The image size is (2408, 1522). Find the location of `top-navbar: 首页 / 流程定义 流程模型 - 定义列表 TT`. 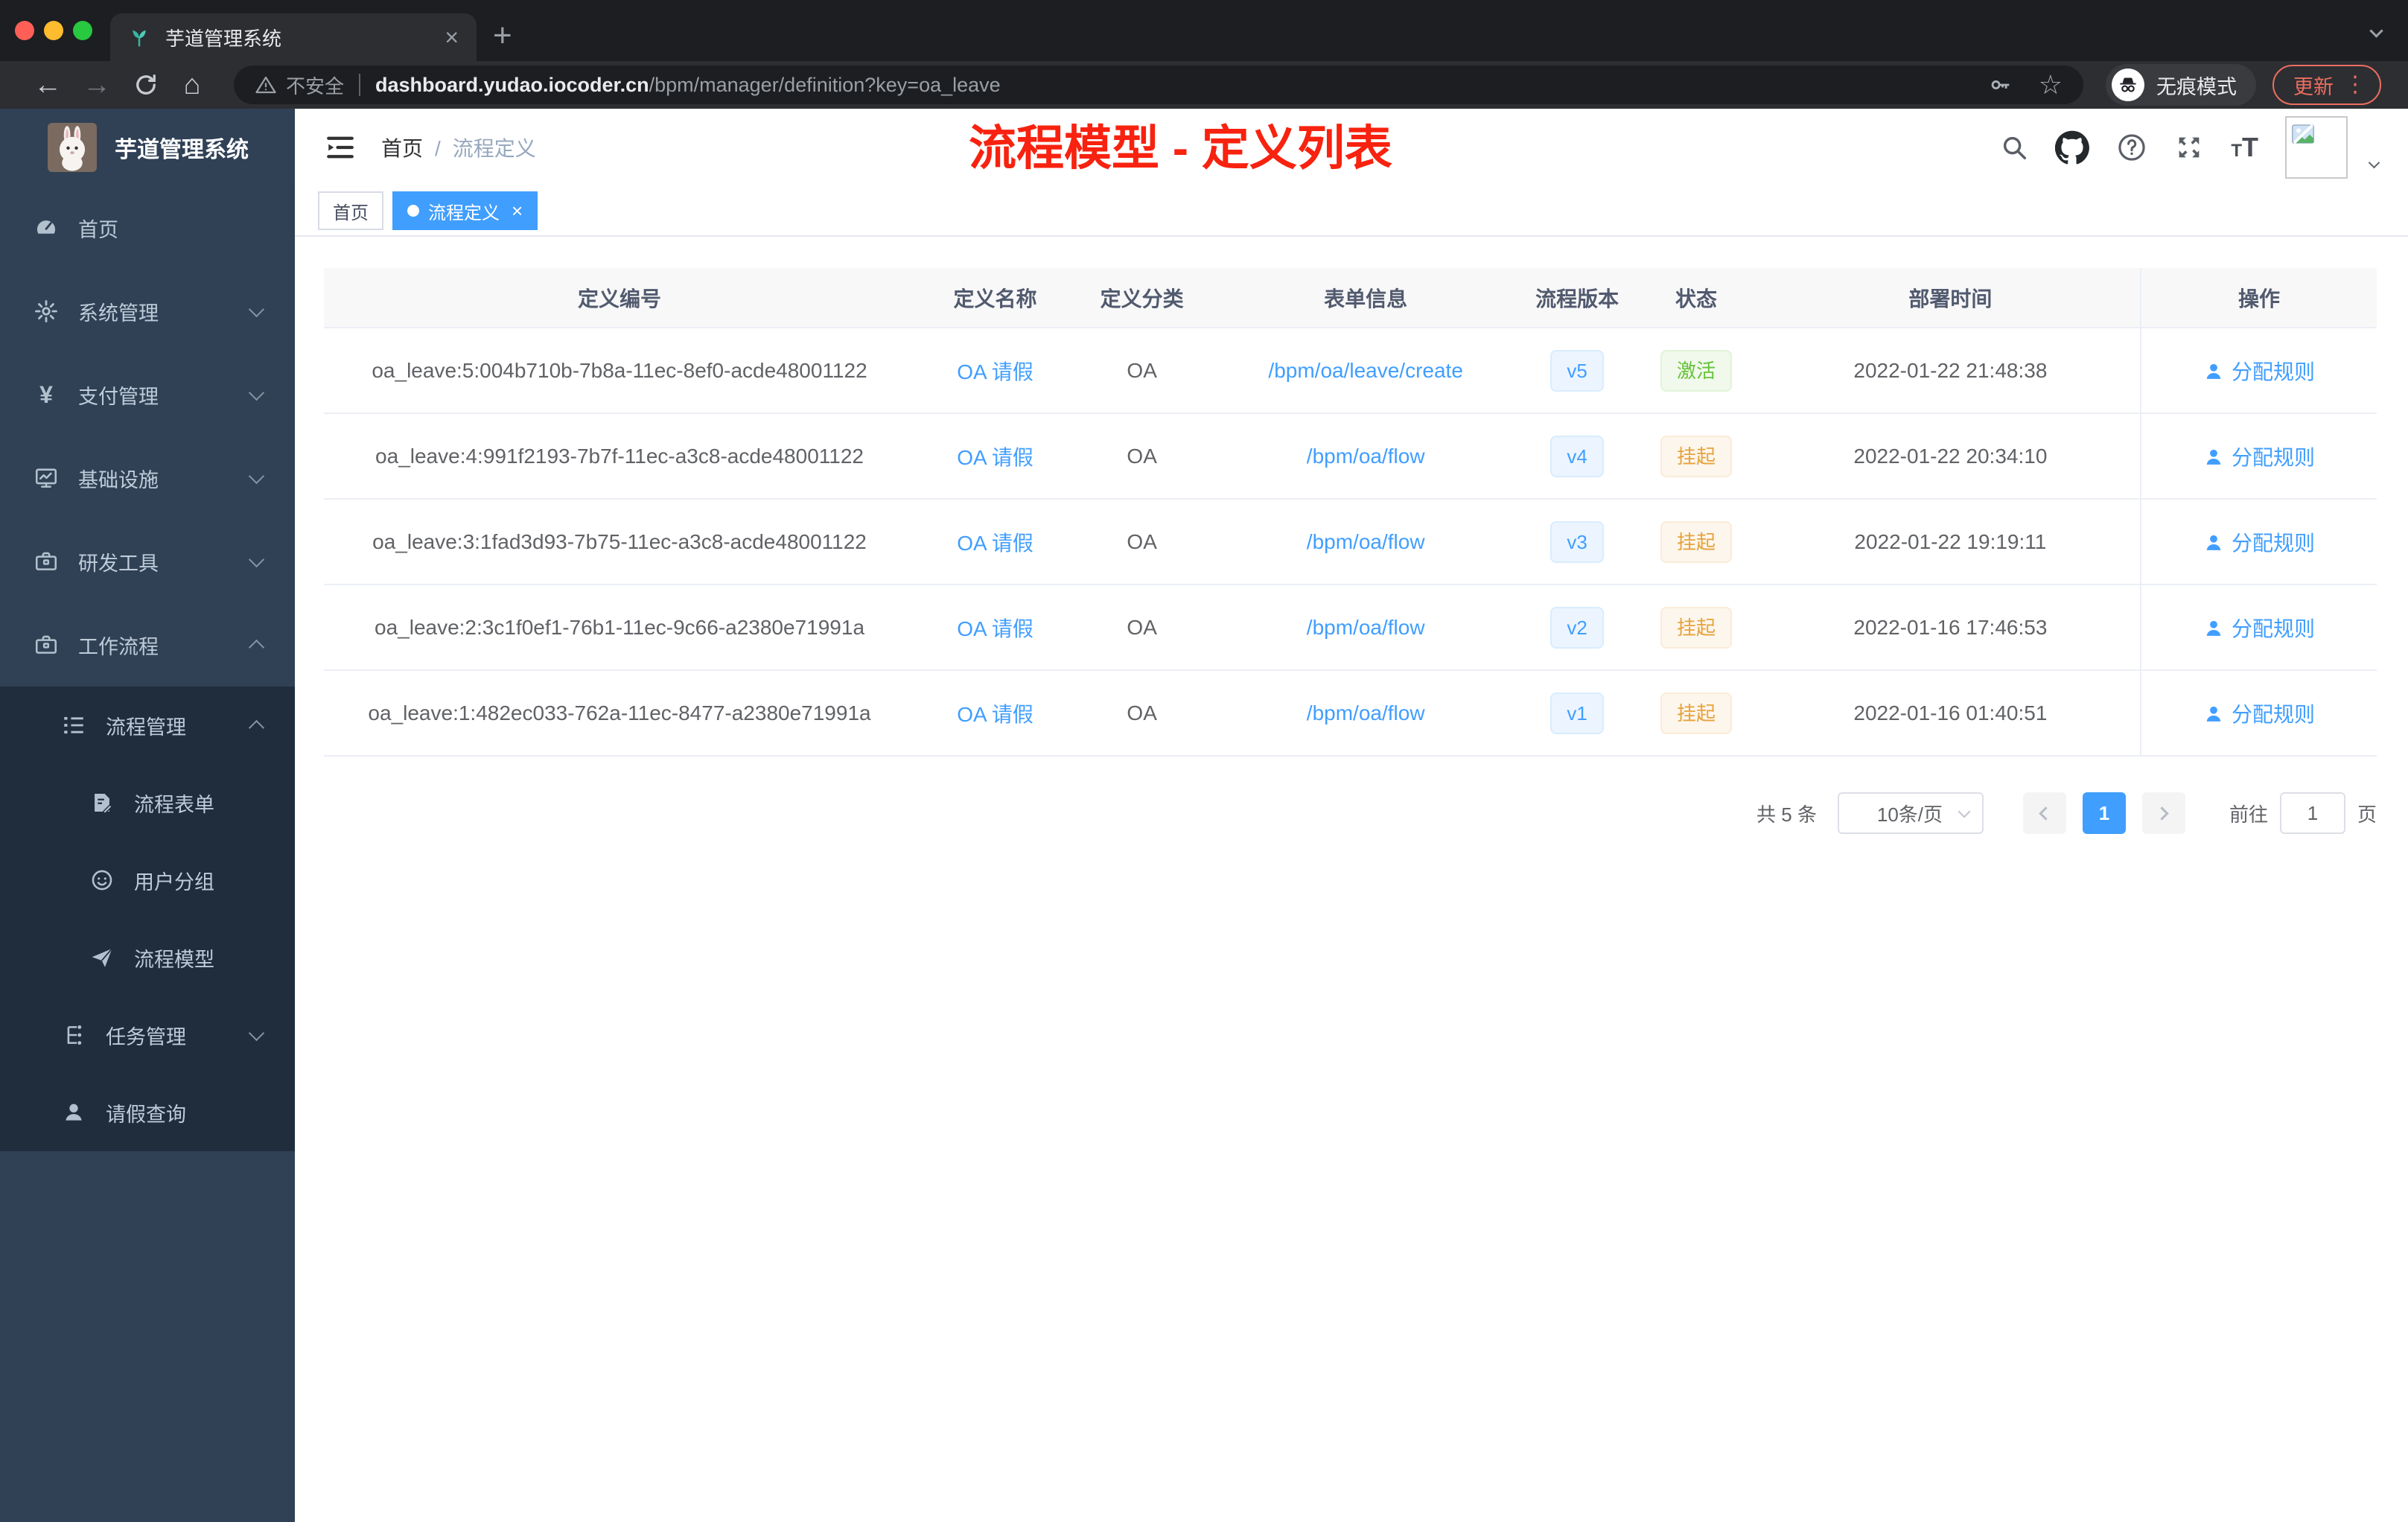

top-navbar: 首页 / 流程定义 流程模型 - 定义列表 TT is located at coordinates (1351, 147).